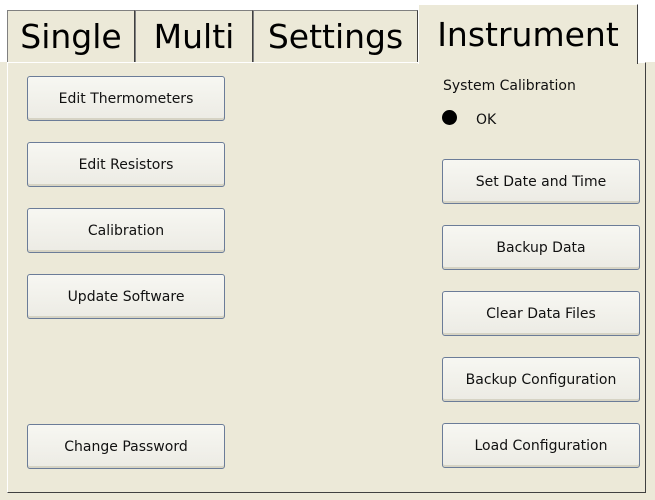  Describe the element at coordinates (509, 86) in the screenshot. I see `system-calibration-title: System Calibration` at that location.